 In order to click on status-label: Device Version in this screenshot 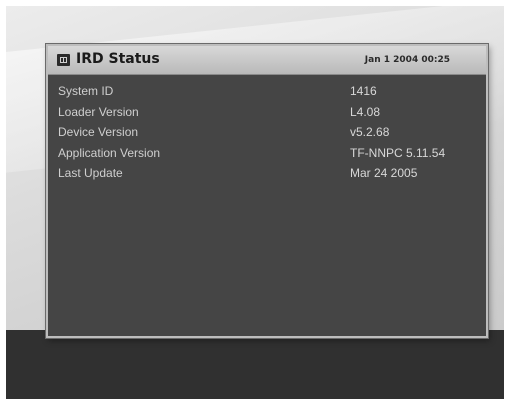, I will do `click(98, 132)`.